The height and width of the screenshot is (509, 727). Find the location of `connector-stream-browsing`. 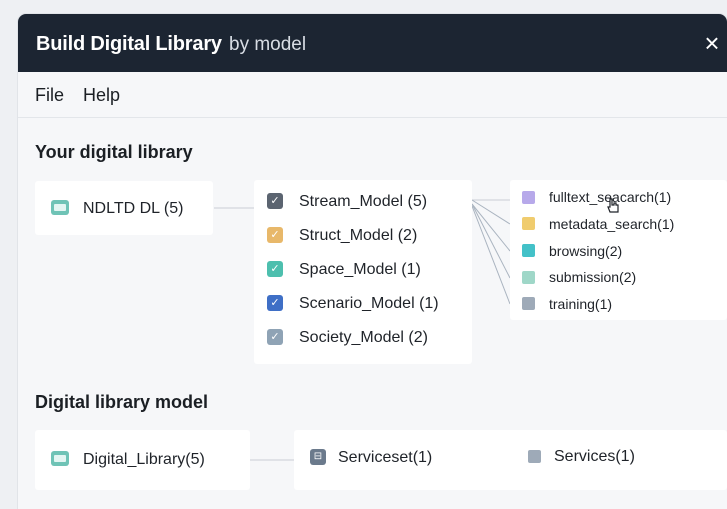

connector-stream-browsing is located at coordinates (491, 227).